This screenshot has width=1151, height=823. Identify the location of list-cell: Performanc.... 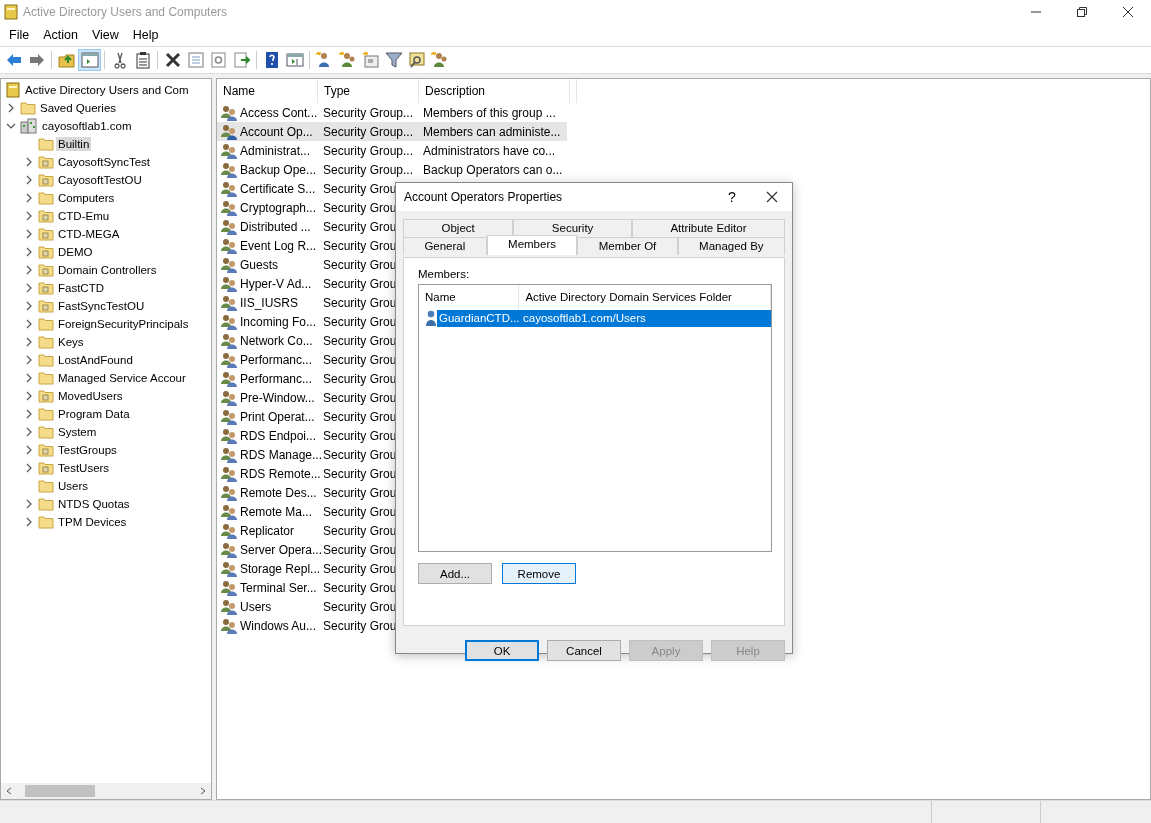
(276, 378).